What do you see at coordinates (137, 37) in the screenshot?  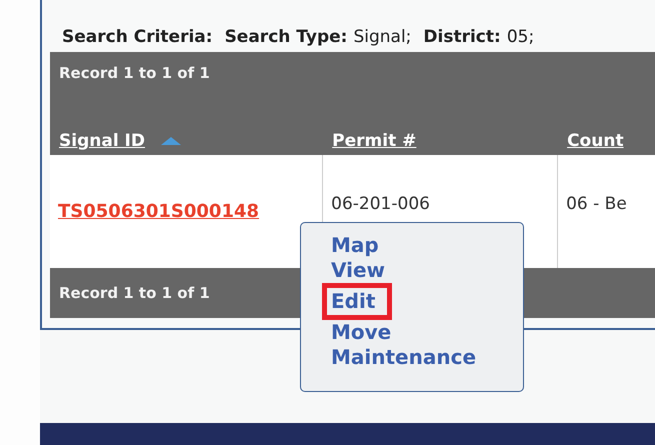 I see `criteria-label: Search Criteria:` at bounding box center [137, 37].